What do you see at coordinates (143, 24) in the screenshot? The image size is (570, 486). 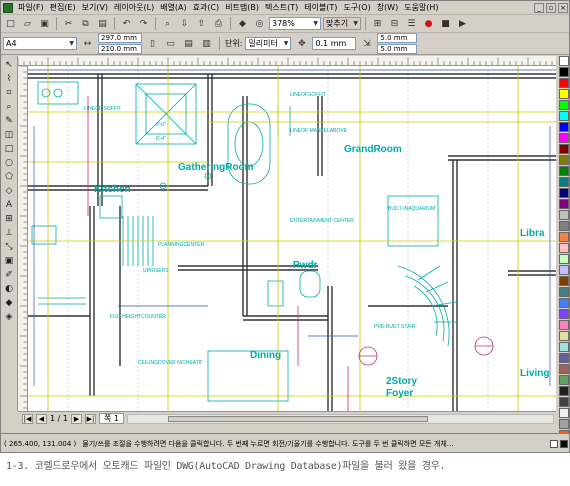 I see `redo-icon: ↷` at bounding box center [143, 24].